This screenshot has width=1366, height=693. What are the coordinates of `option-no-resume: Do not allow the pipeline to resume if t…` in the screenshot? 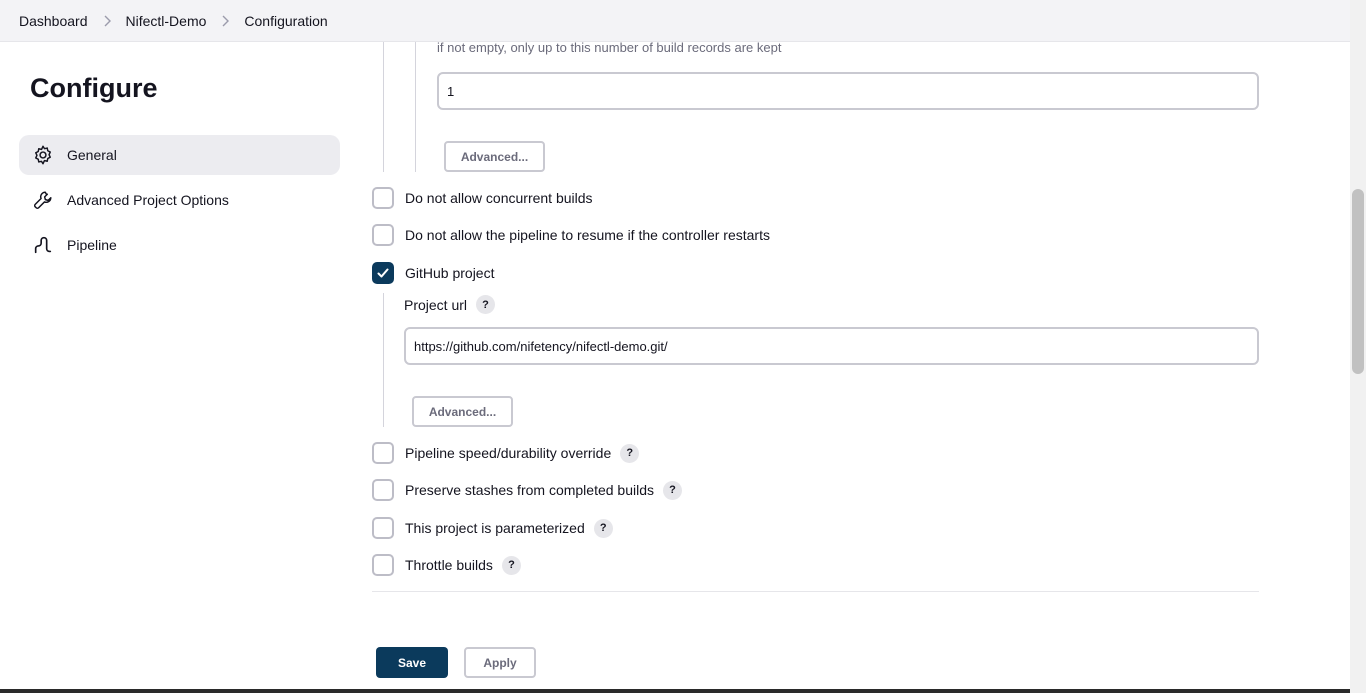 It's located at (571, 235).